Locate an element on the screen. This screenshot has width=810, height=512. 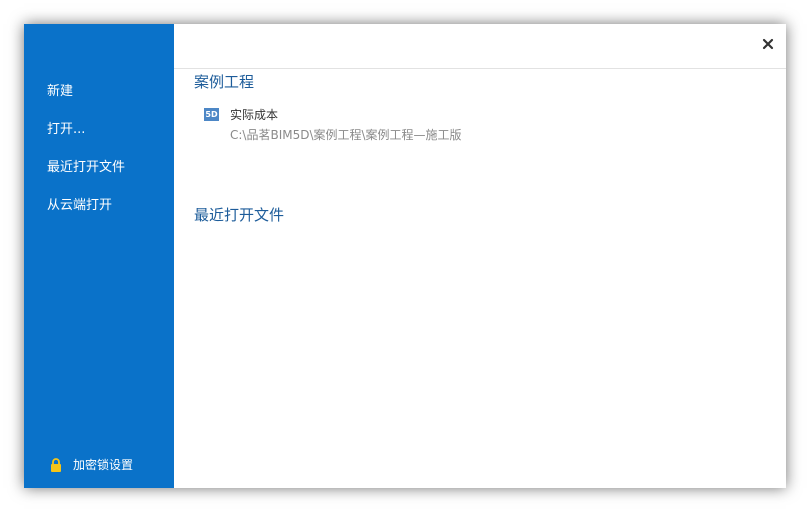
sidebar-item-recent: 最近打开文件 is located at coordinates (86, 165).